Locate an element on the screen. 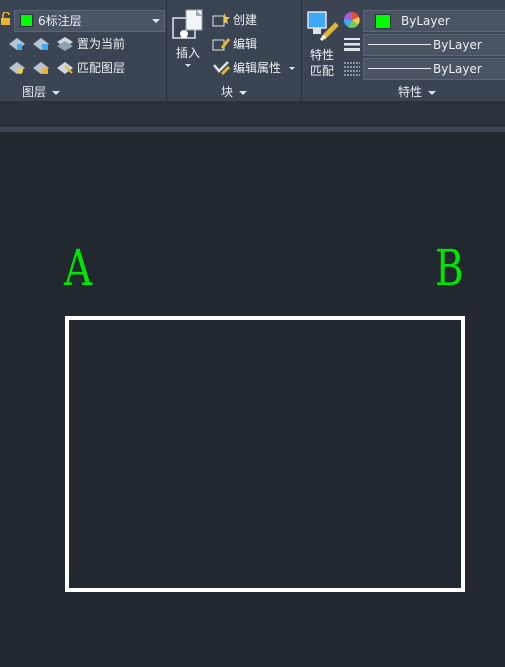 Image resolution: width=505 pixels, height=667 pixels. linetype-dropdown: ByLayer is located at coordinates (434, 69).